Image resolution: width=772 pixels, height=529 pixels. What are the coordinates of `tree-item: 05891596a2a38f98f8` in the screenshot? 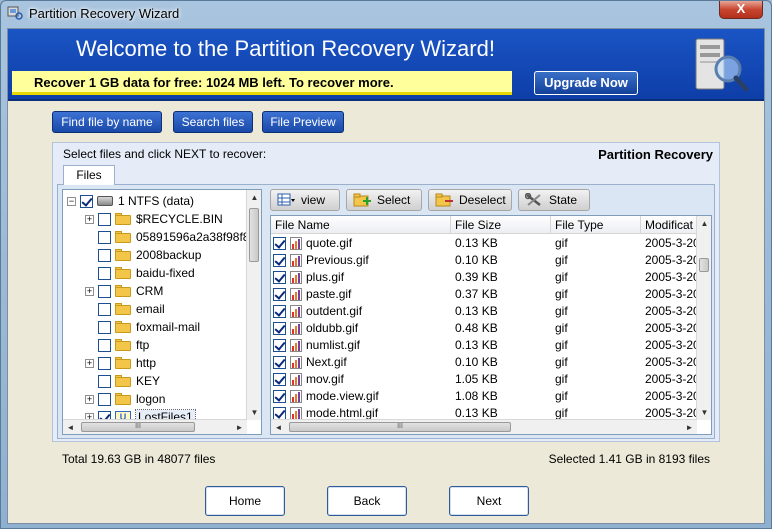 It's located at (166, 237).